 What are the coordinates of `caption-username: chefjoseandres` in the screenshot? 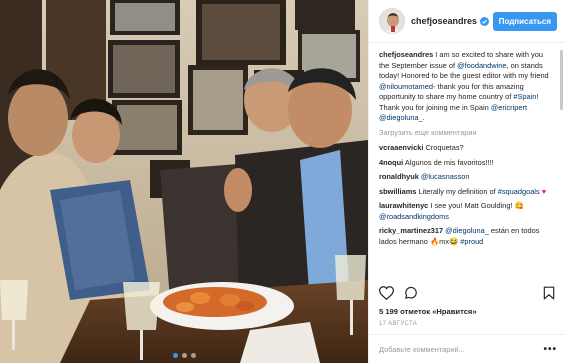 It's located at (406, 54).